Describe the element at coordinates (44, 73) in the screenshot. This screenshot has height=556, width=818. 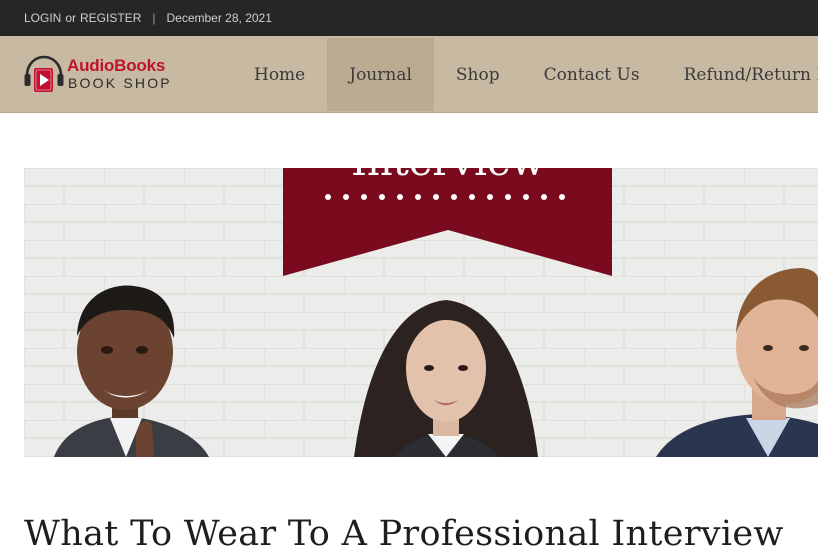
I see `headphones-play-icon` at that location.